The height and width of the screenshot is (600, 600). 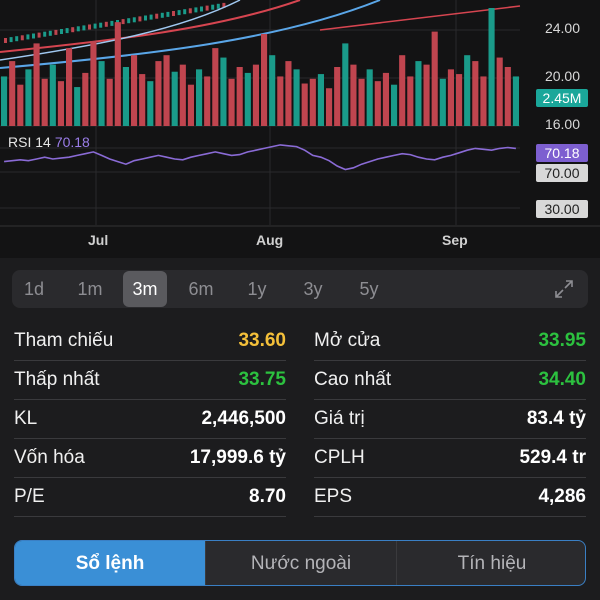 What do you see at coordinates (450, 497) in the screenshot?
I see `stat-cell: EPS 4,286` at bounding box center [450, 497].